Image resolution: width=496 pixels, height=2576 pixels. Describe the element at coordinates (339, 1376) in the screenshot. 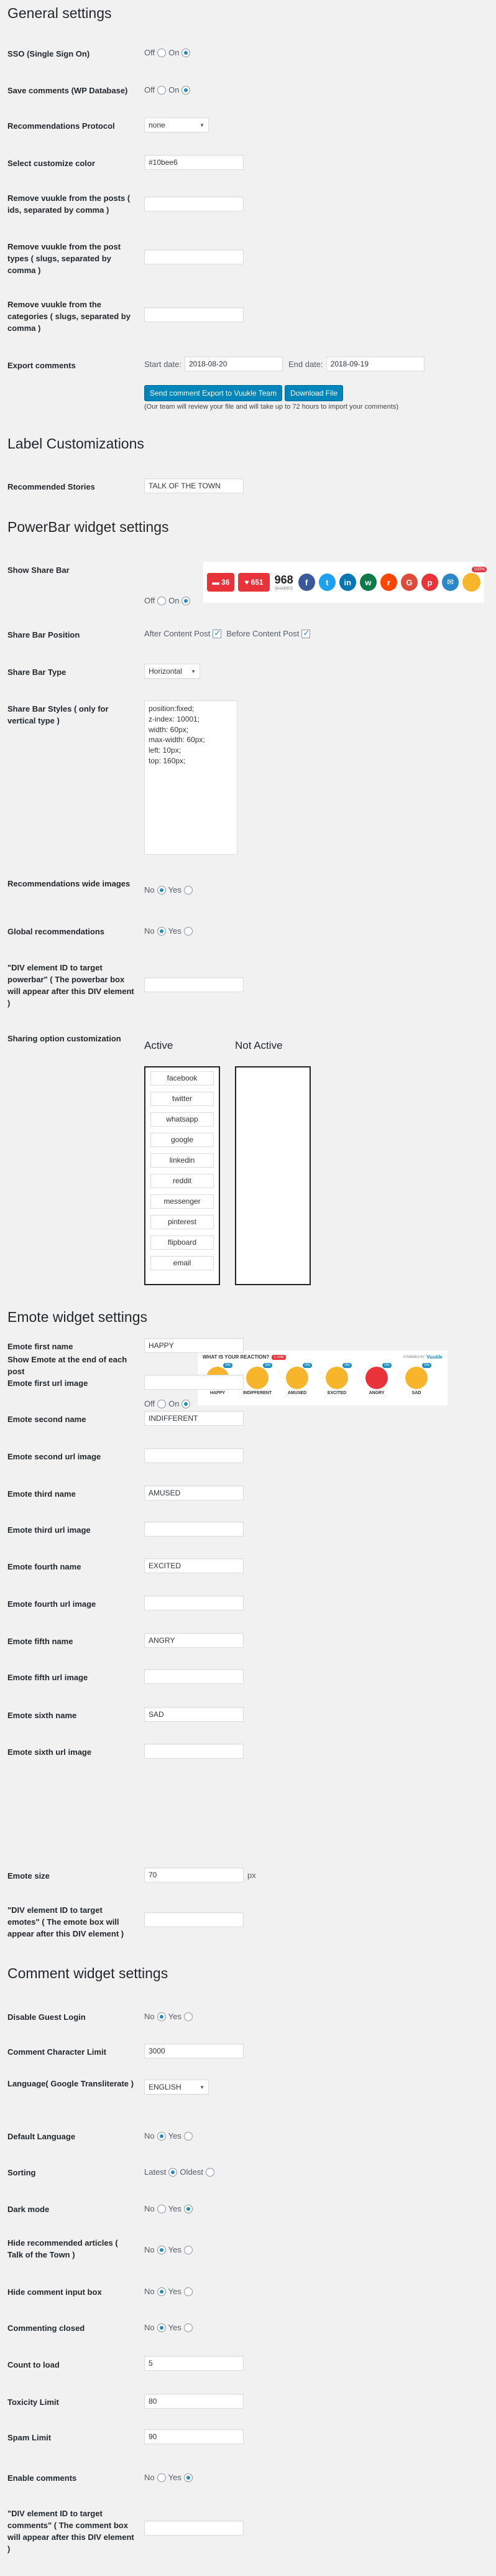

I see `emoji-face-icon: 0%` at that location.